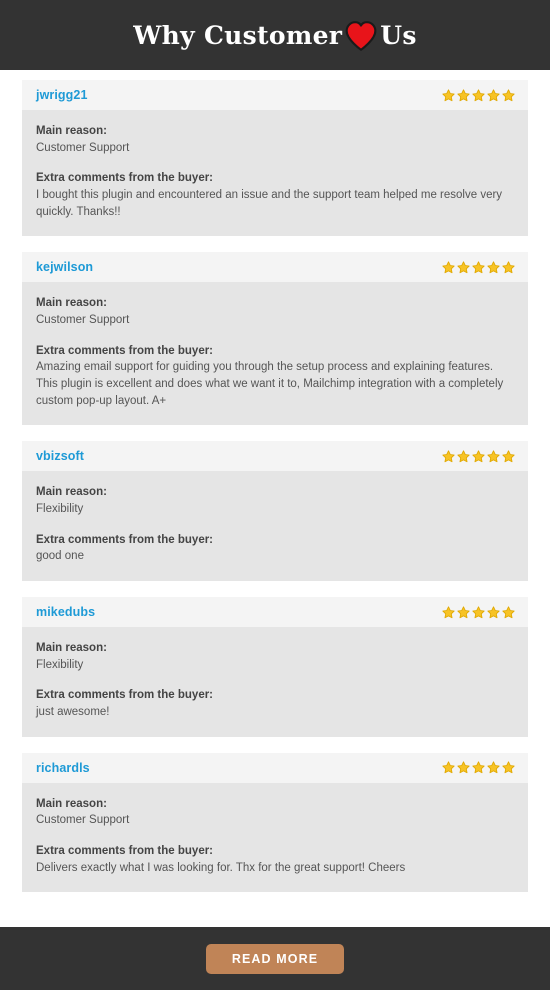 The height and width of the screenshot is (990, 550). What do you see at coordinates (398, 35) in the screenshot?
I see `page-title-after: Us` at bounding box center [398, 35].